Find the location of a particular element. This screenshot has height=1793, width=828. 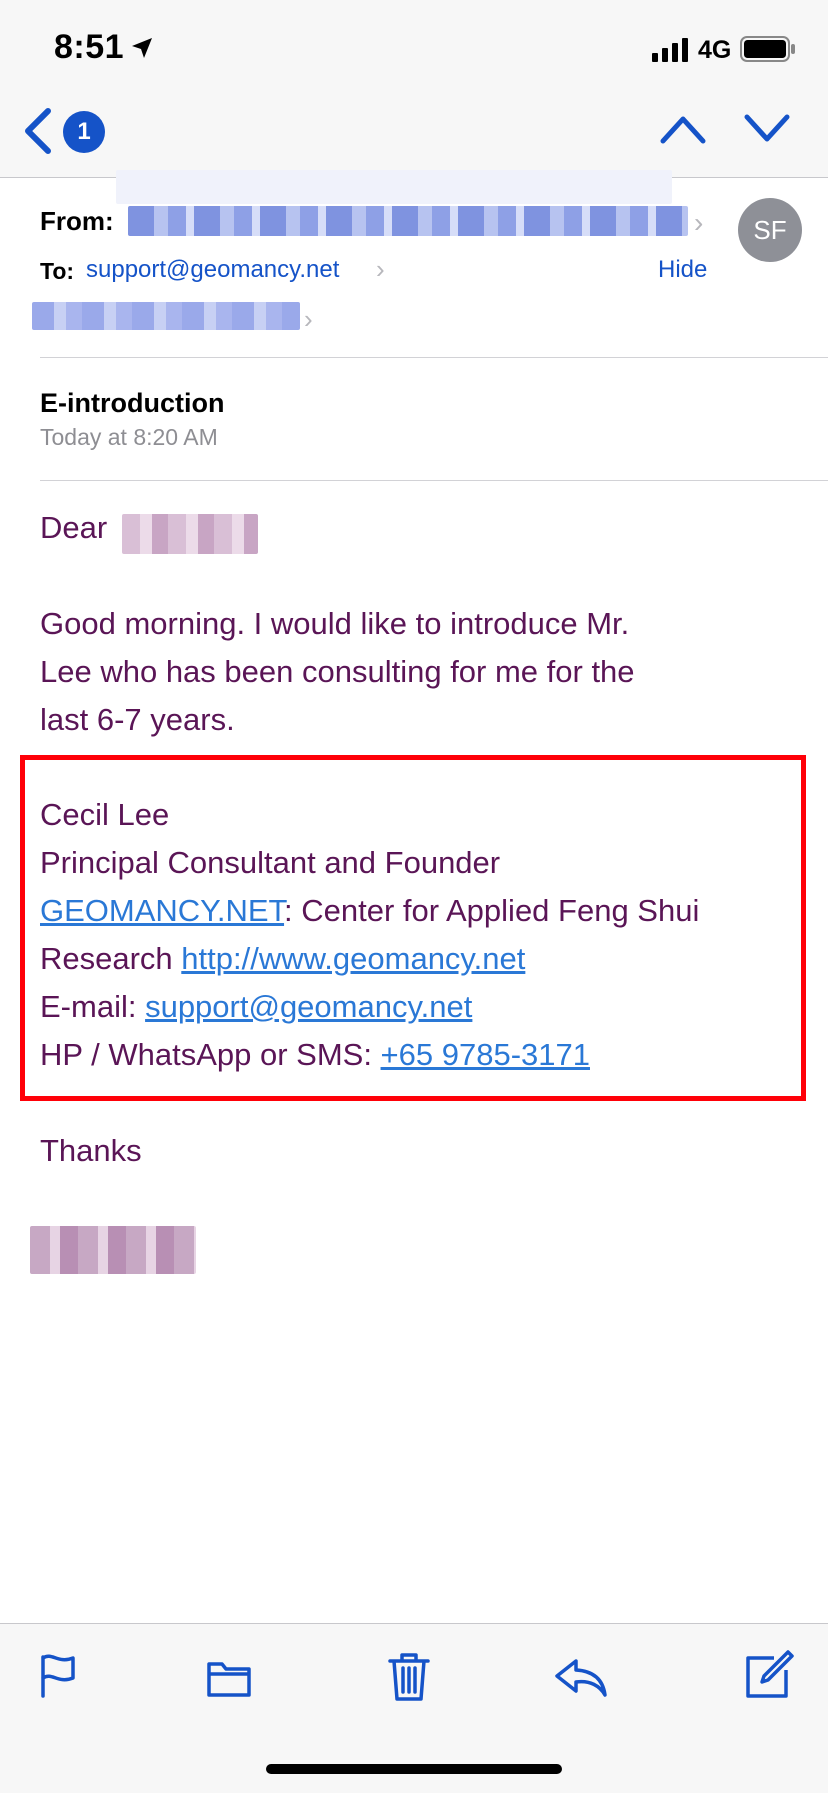

status-time: 8:51 is located at coordinates (89, 47).